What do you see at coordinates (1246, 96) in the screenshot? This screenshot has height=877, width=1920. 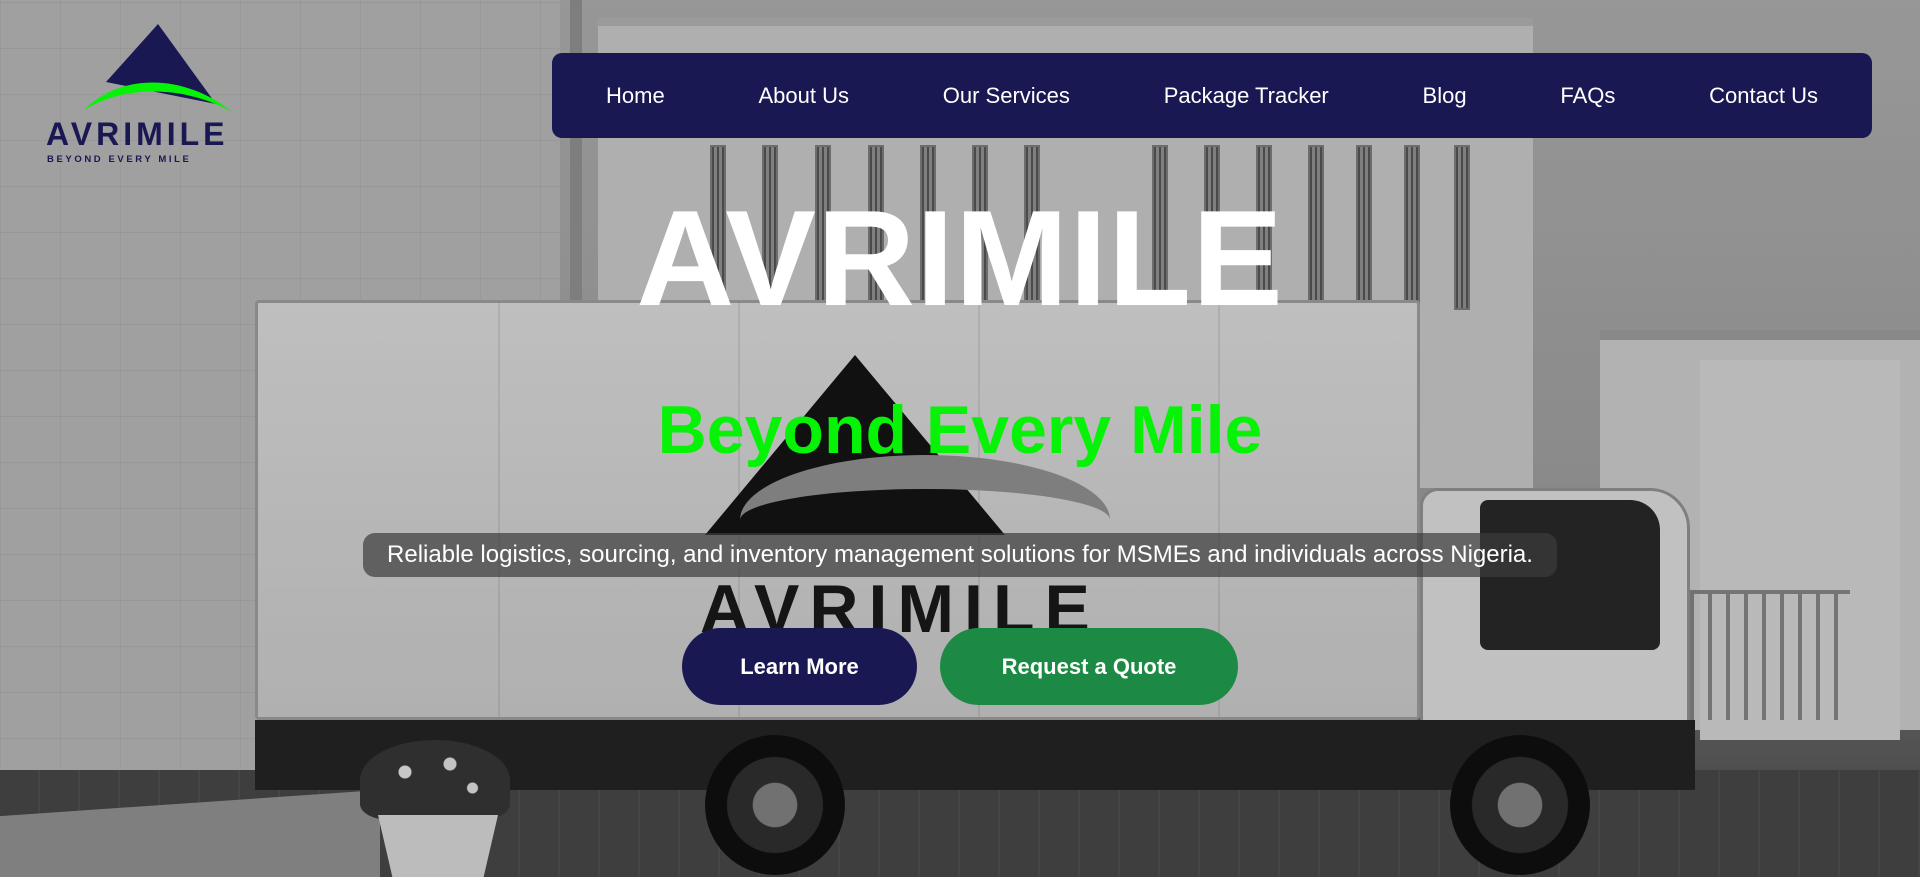 I see `nav-link-package-tracker: Package Tracker` at bounding box center [1246, 96].